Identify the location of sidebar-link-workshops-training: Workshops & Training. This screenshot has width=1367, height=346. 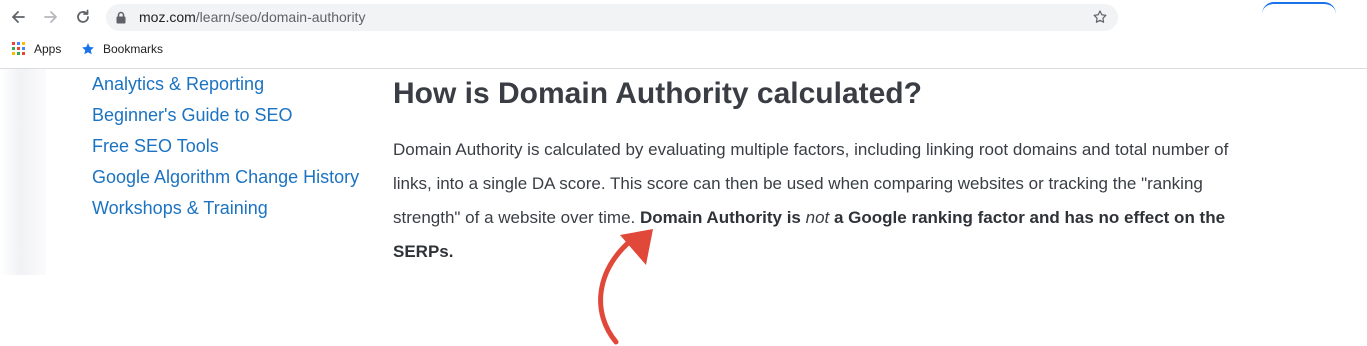
(225, 212).